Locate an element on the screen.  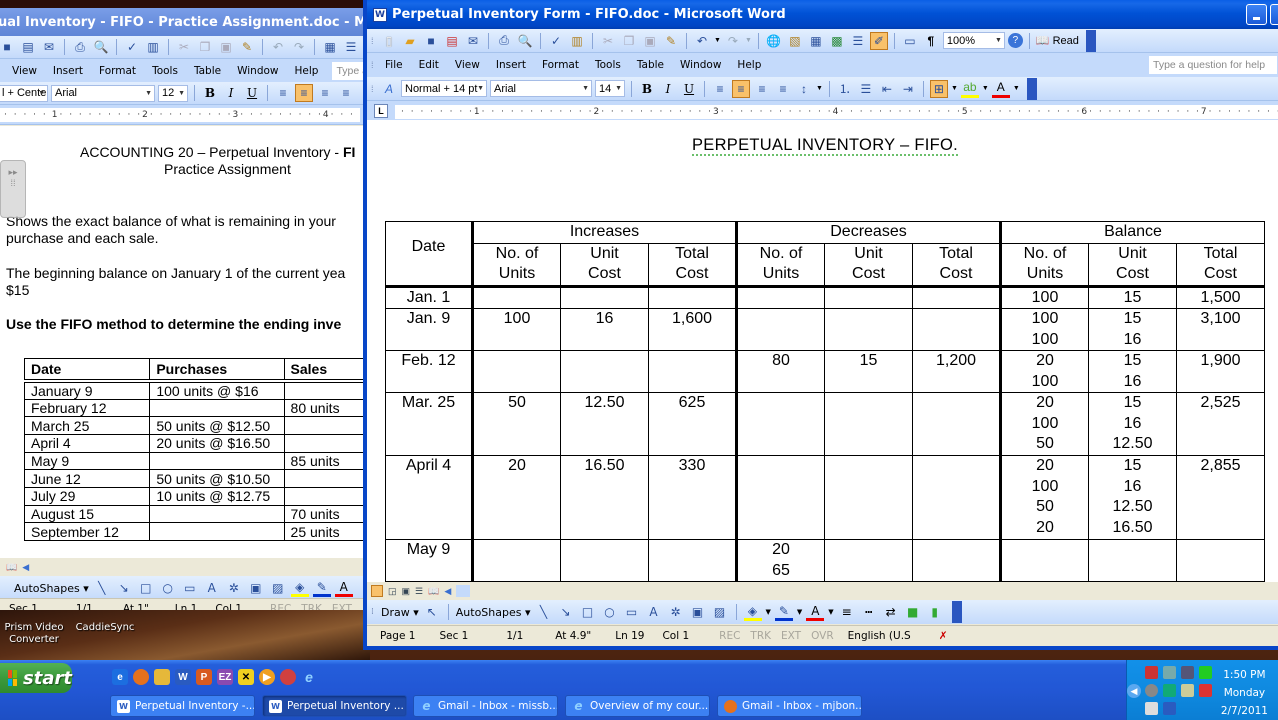
tray-app2-icon is located at coordinates (1187, 690).